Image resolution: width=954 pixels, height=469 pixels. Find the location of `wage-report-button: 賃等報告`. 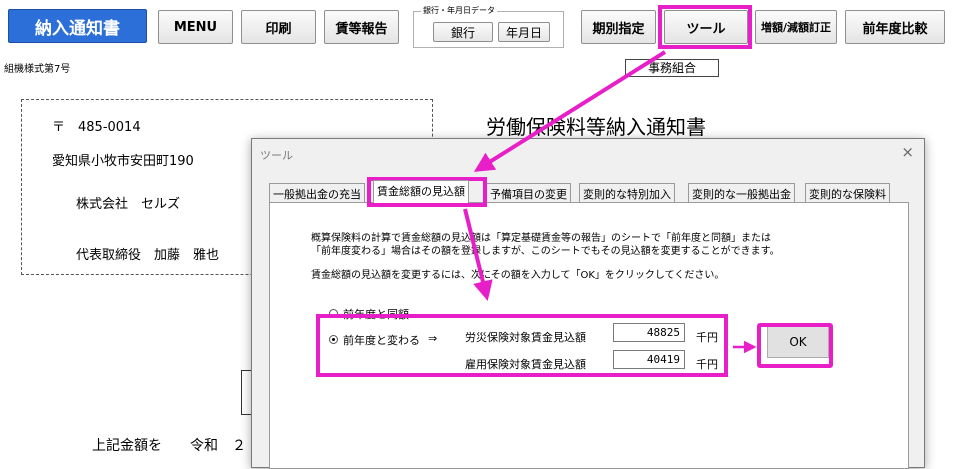

wage-report-button: 賃等報告 is located at coordinates (361, 27).